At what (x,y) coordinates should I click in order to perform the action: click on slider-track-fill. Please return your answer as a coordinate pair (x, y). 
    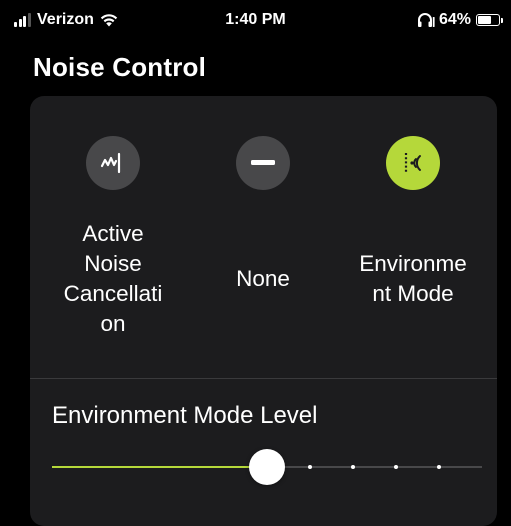
    Looking at the image, I should click on (159, 467).